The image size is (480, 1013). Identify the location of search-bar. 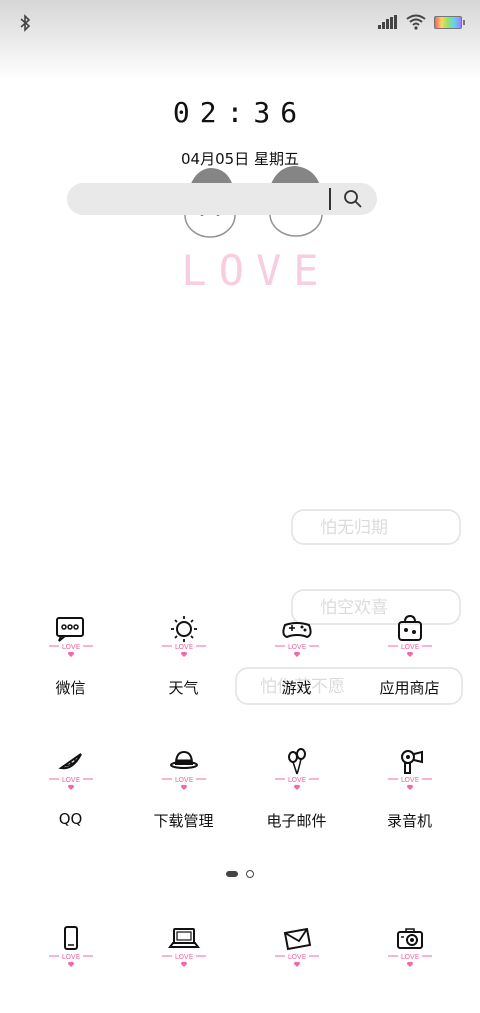
(222, 199).